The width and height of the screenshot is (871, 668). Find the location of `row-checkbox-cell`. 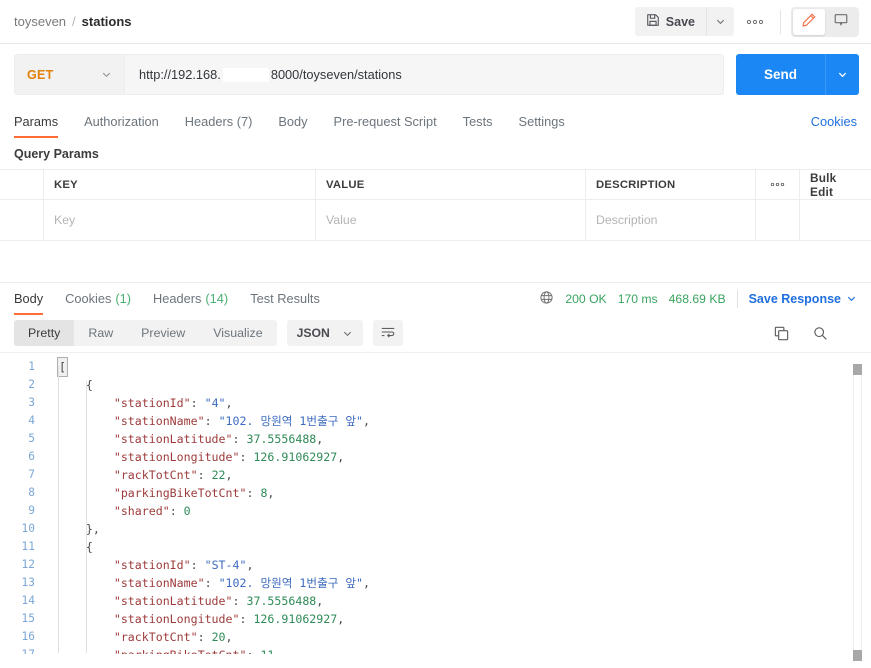

row-checkbox-cell is located at coordinates (22, 220).